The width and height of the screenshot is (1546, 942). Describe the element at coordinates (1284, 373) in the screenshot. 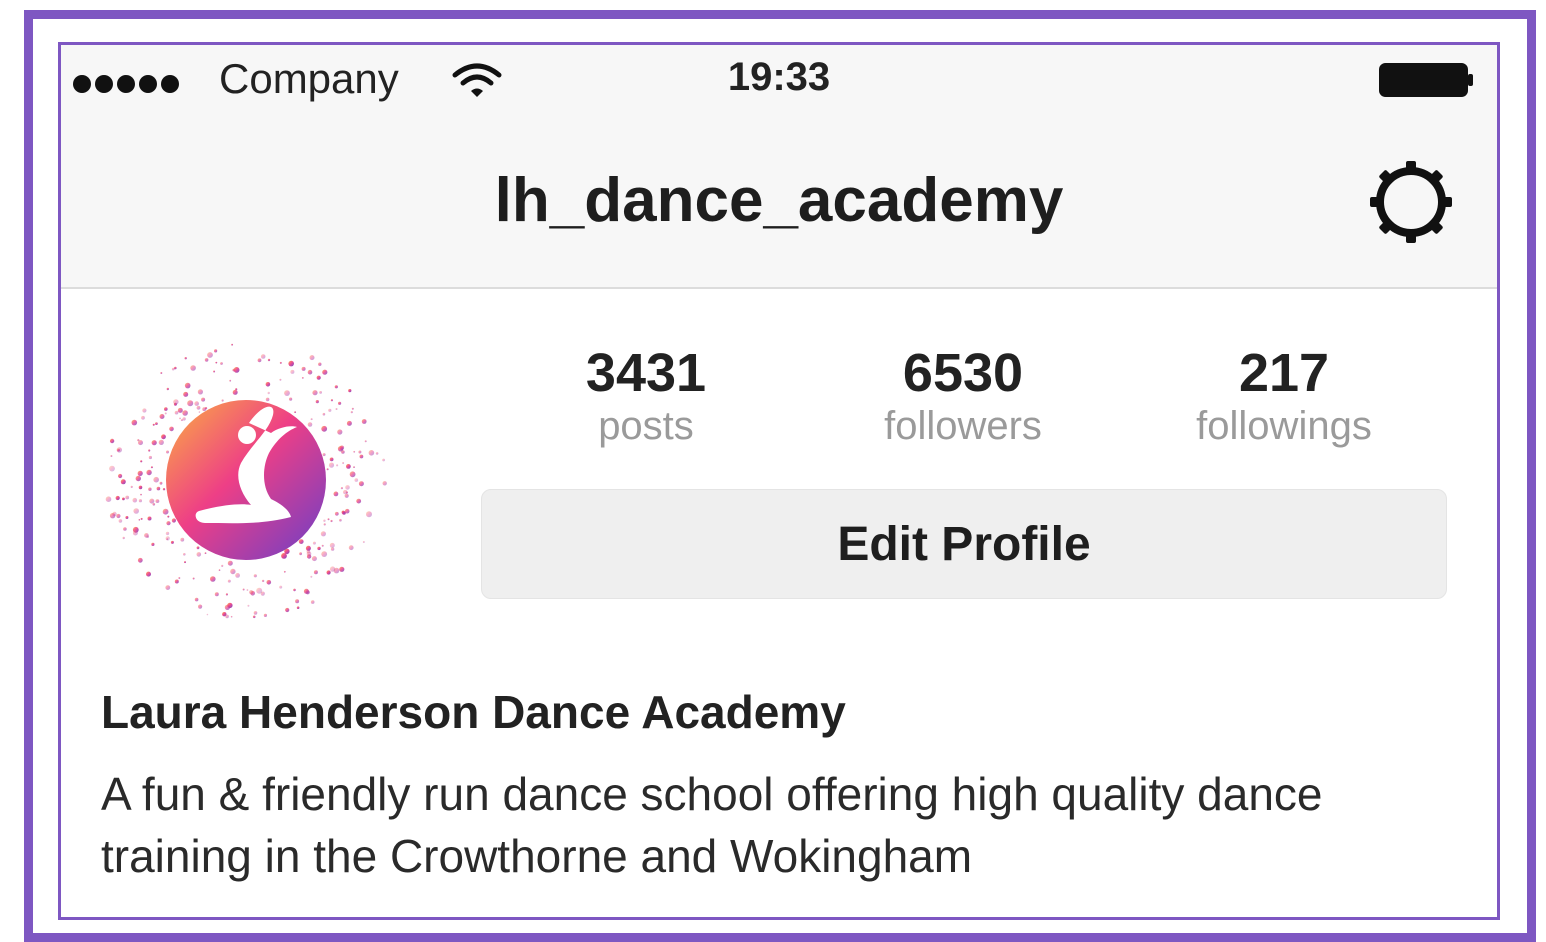

I see `followings-count: 217` at that location.